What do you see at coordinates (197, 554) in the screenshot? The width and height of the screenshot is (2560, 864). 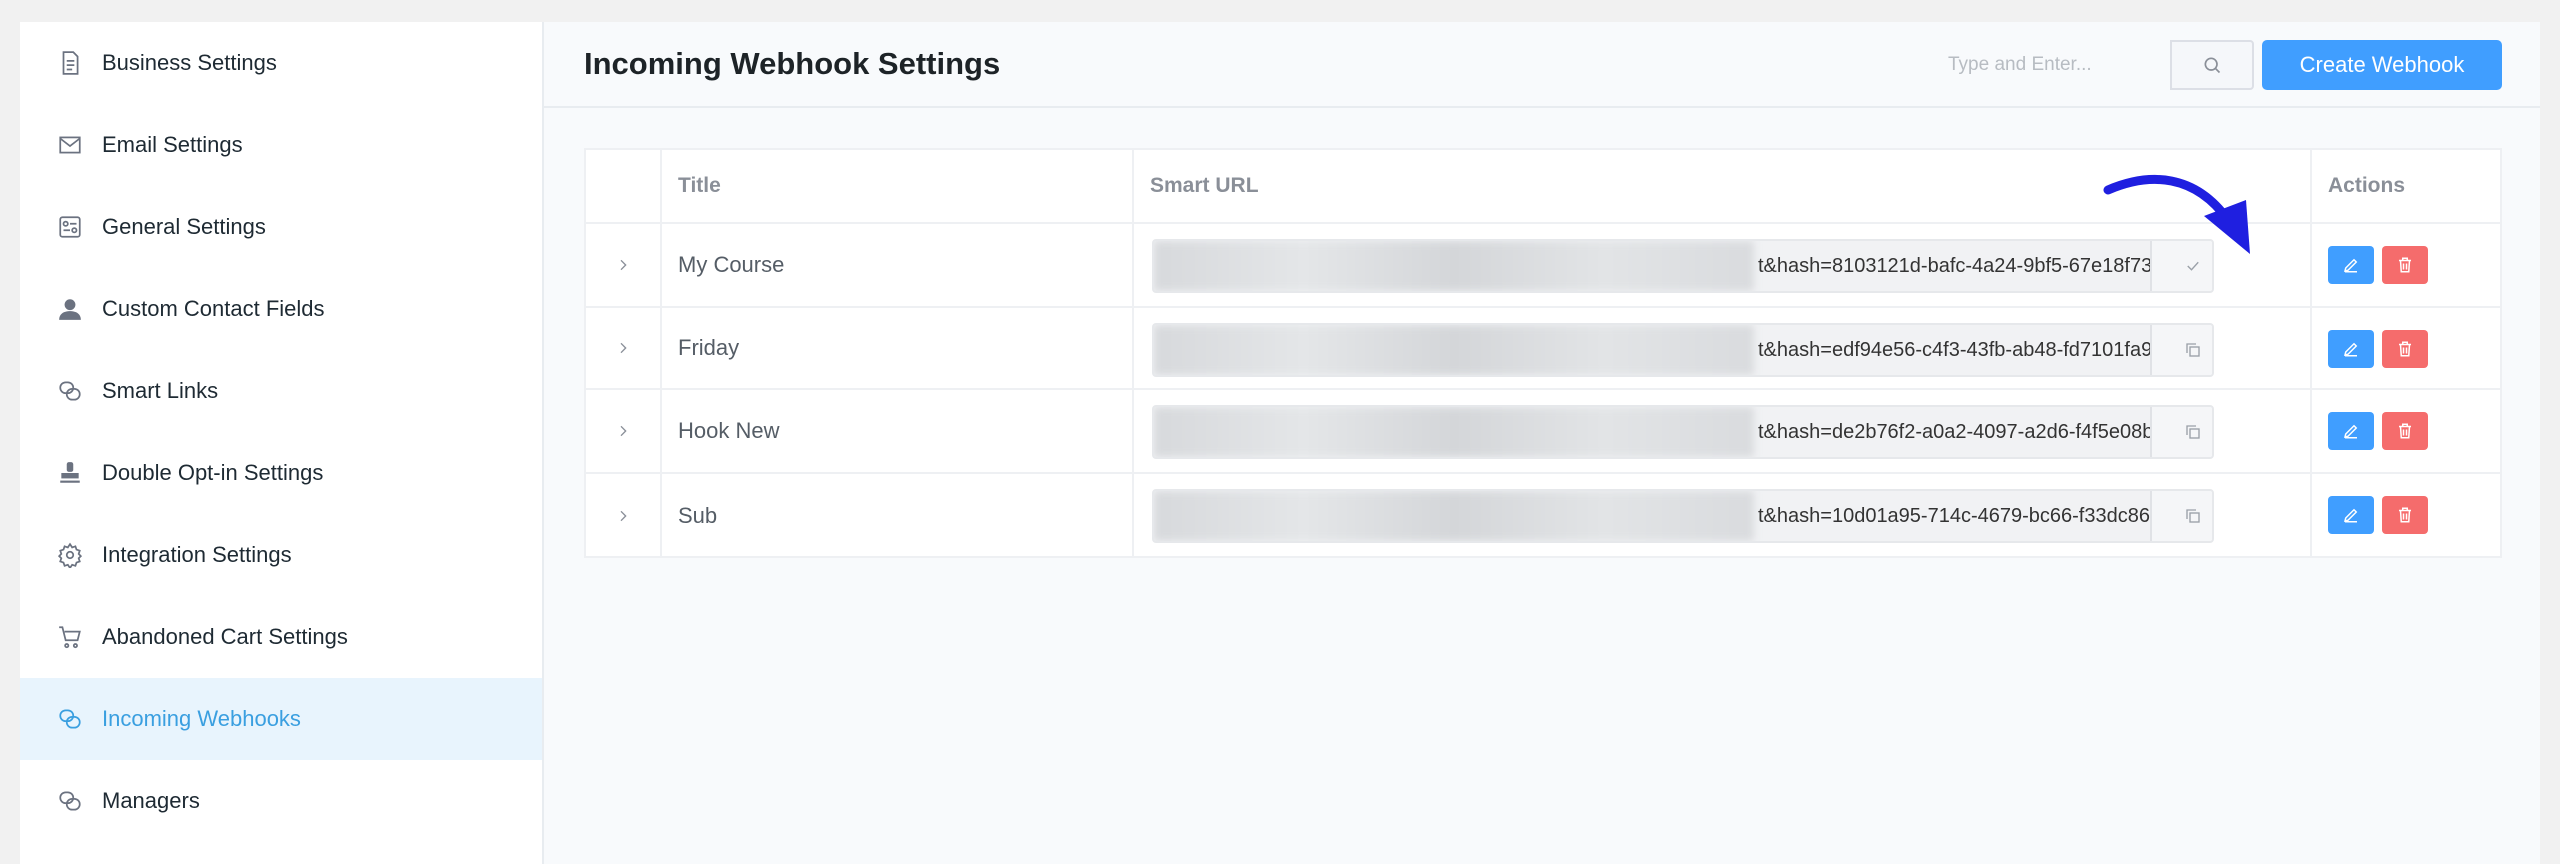 I see `sidebar-item-label: Integration Settings` at bounding box center [197, 554].